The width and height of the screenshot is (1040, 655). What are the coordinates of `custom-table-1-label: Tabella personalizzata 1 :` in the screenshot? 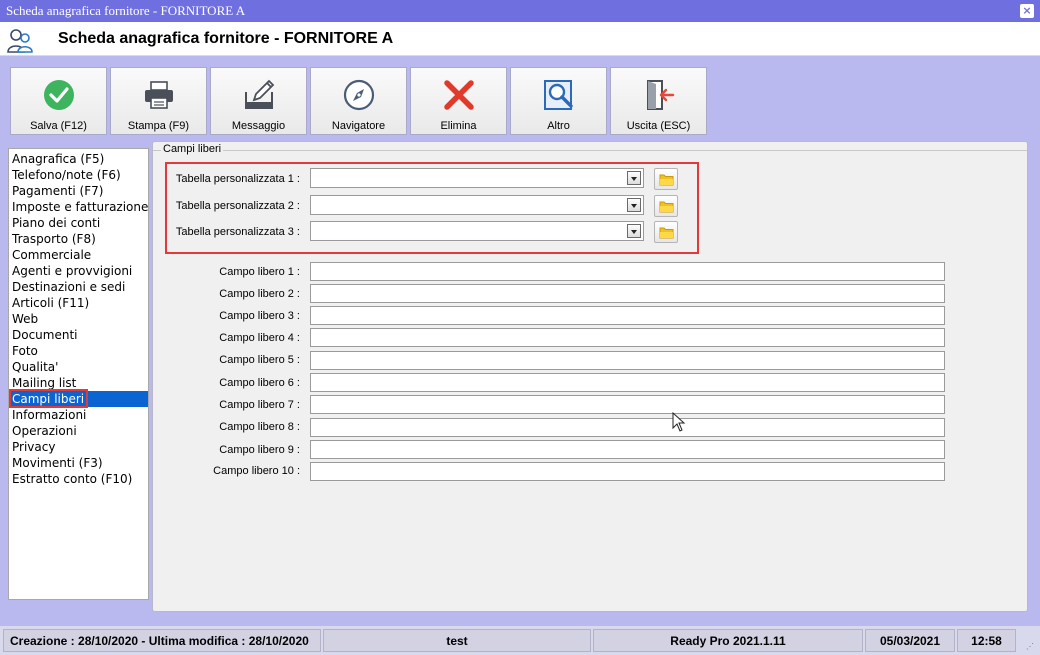 It's located at (237, 179).